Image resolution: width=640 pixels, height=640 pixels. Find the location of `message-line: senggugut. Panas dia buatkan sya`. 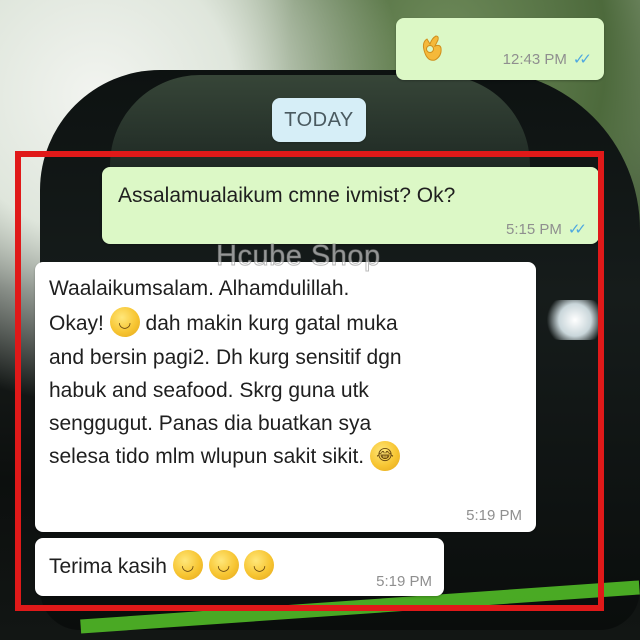

message-line: senggugut. Panas dia buatkan sya is located at coordinates (210, 424).